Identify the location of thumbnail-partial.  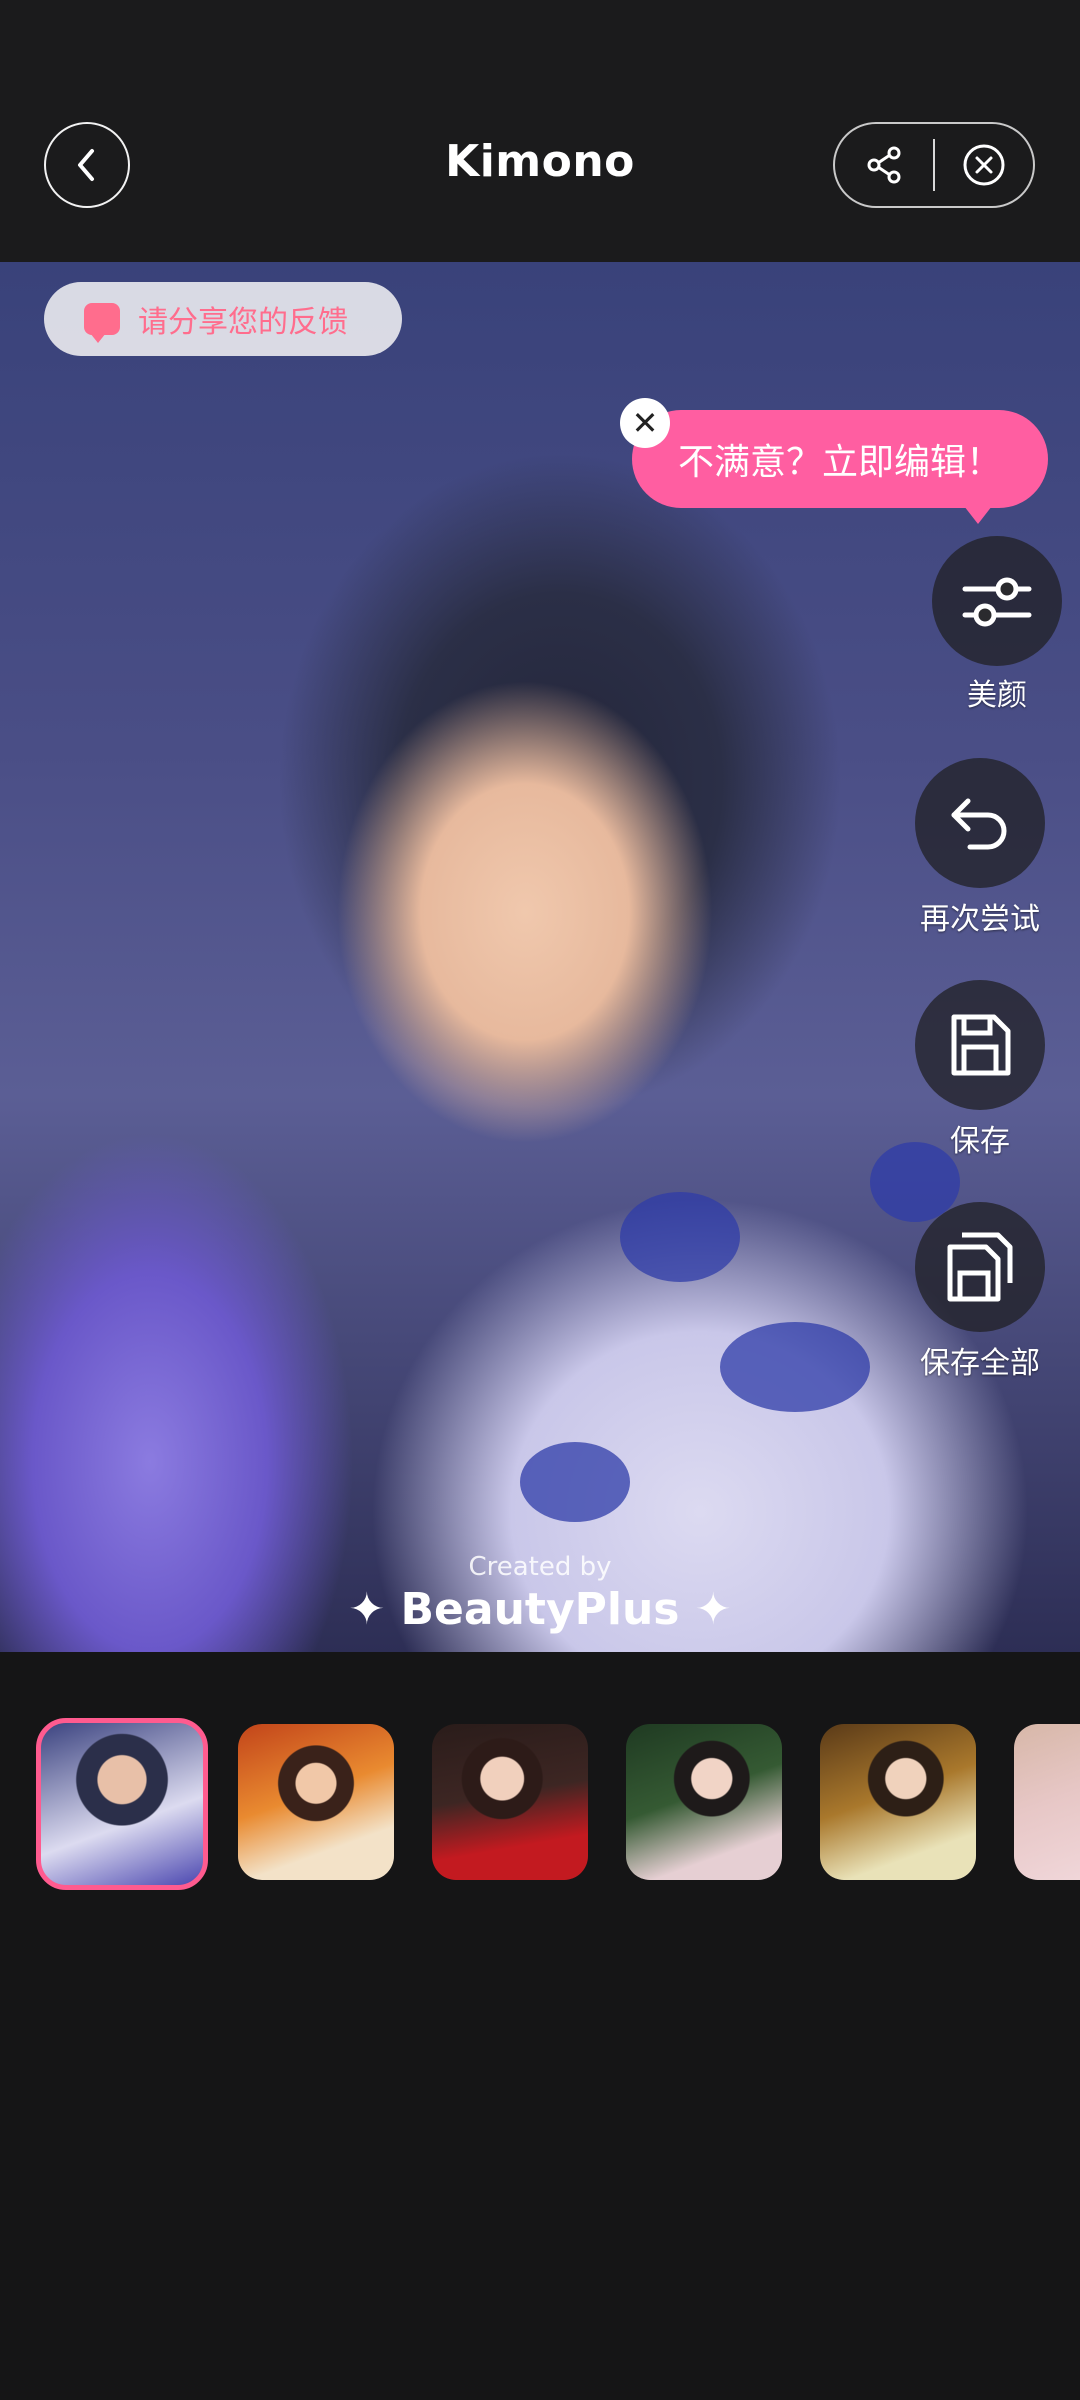
(1047, 1802).